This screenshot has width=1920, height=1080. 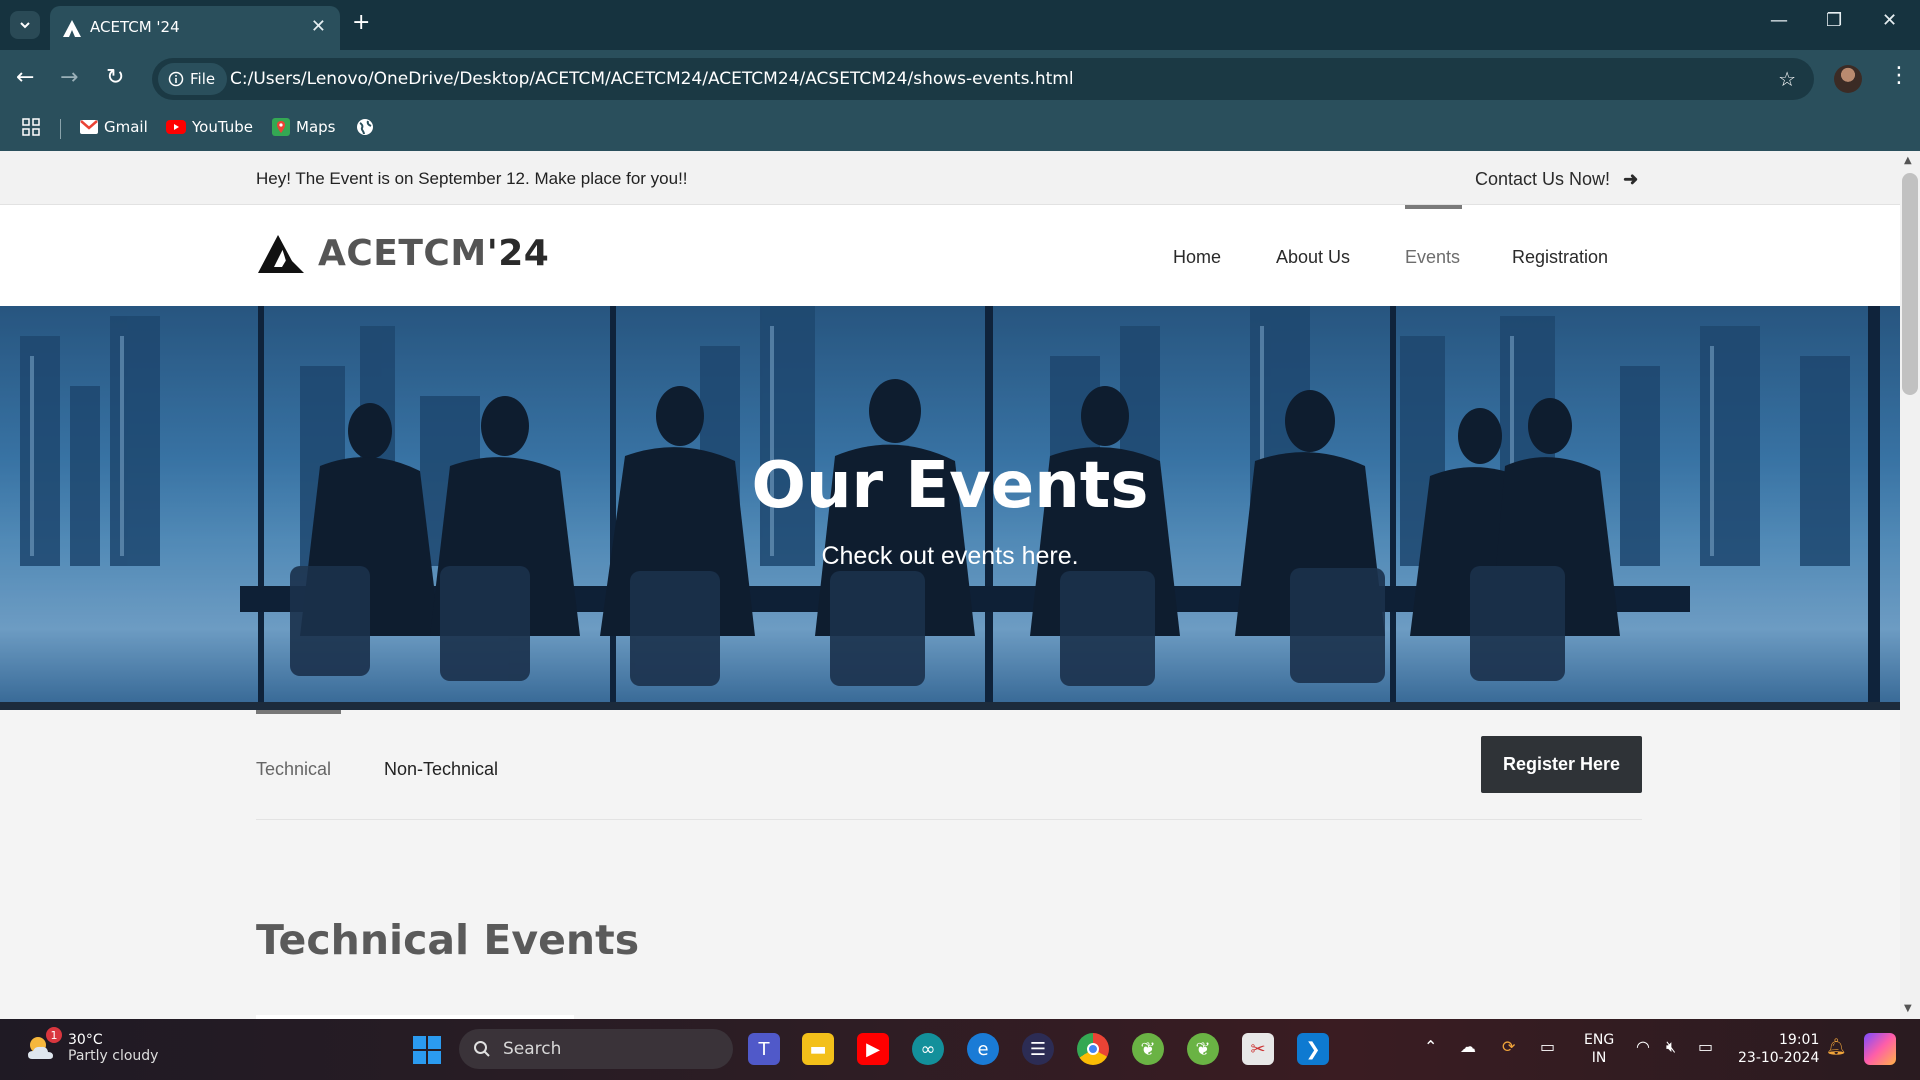 I want to click on tab-technical: Technical, so click(x=293, y=769).